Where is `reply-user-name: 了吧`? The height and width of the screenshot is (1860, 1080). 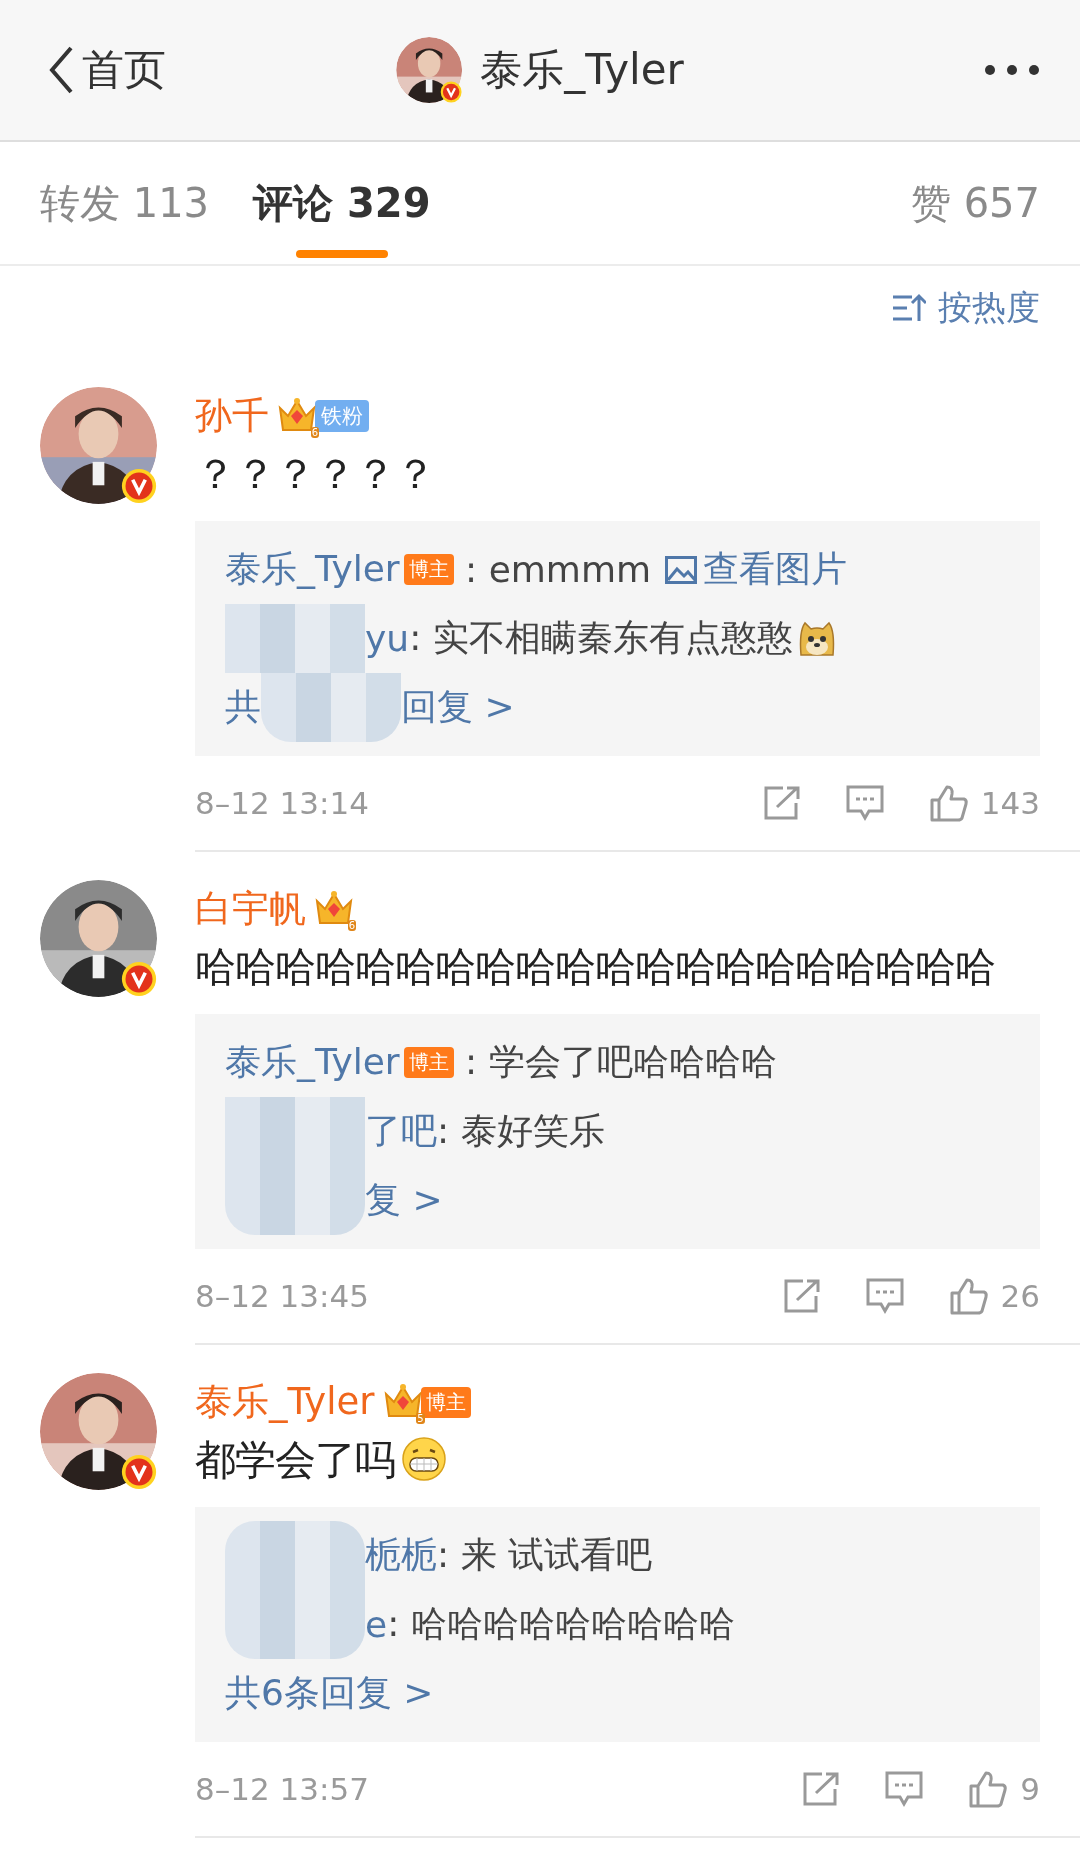
reply-user-name: 了吧 is located at coordinates (401, 1131).